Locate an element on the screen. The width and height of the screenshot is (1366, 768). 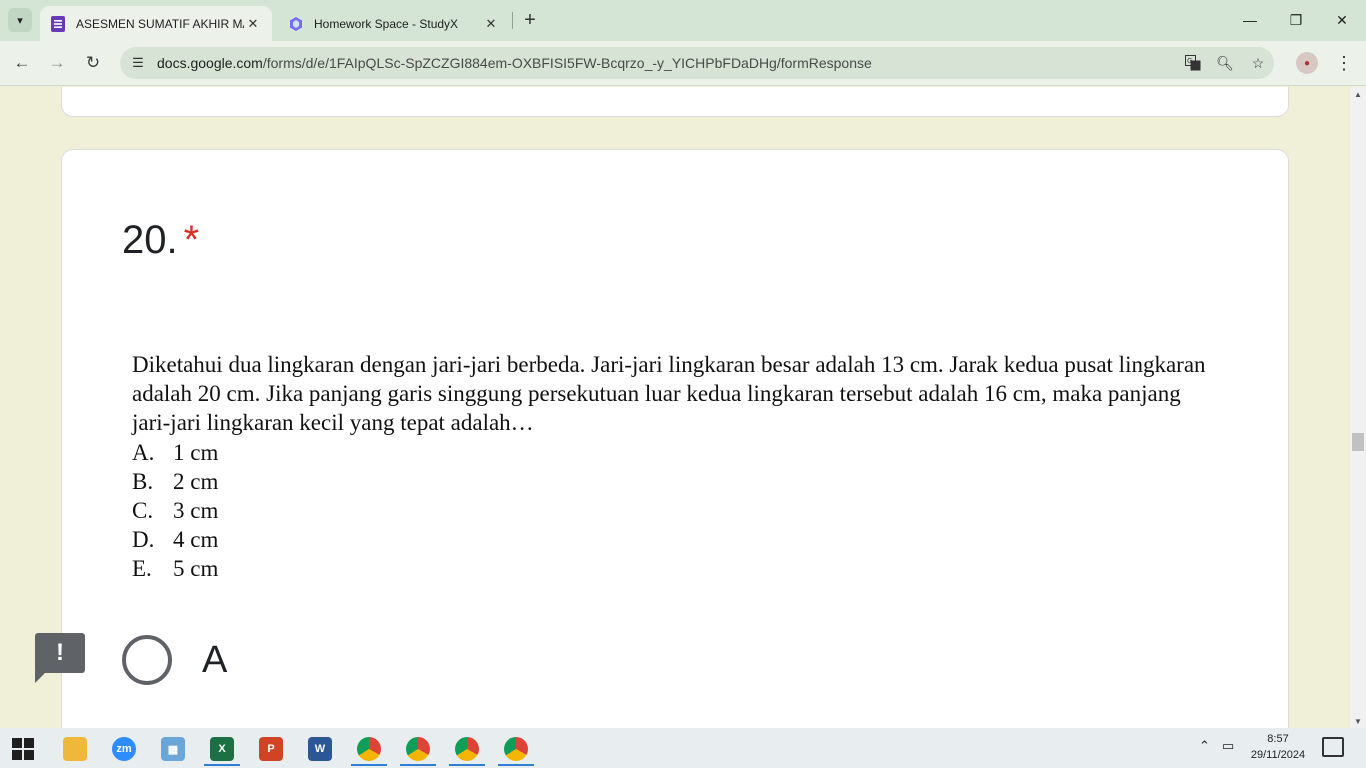
chrome-profile-icon is located at coordinates (418, 749).